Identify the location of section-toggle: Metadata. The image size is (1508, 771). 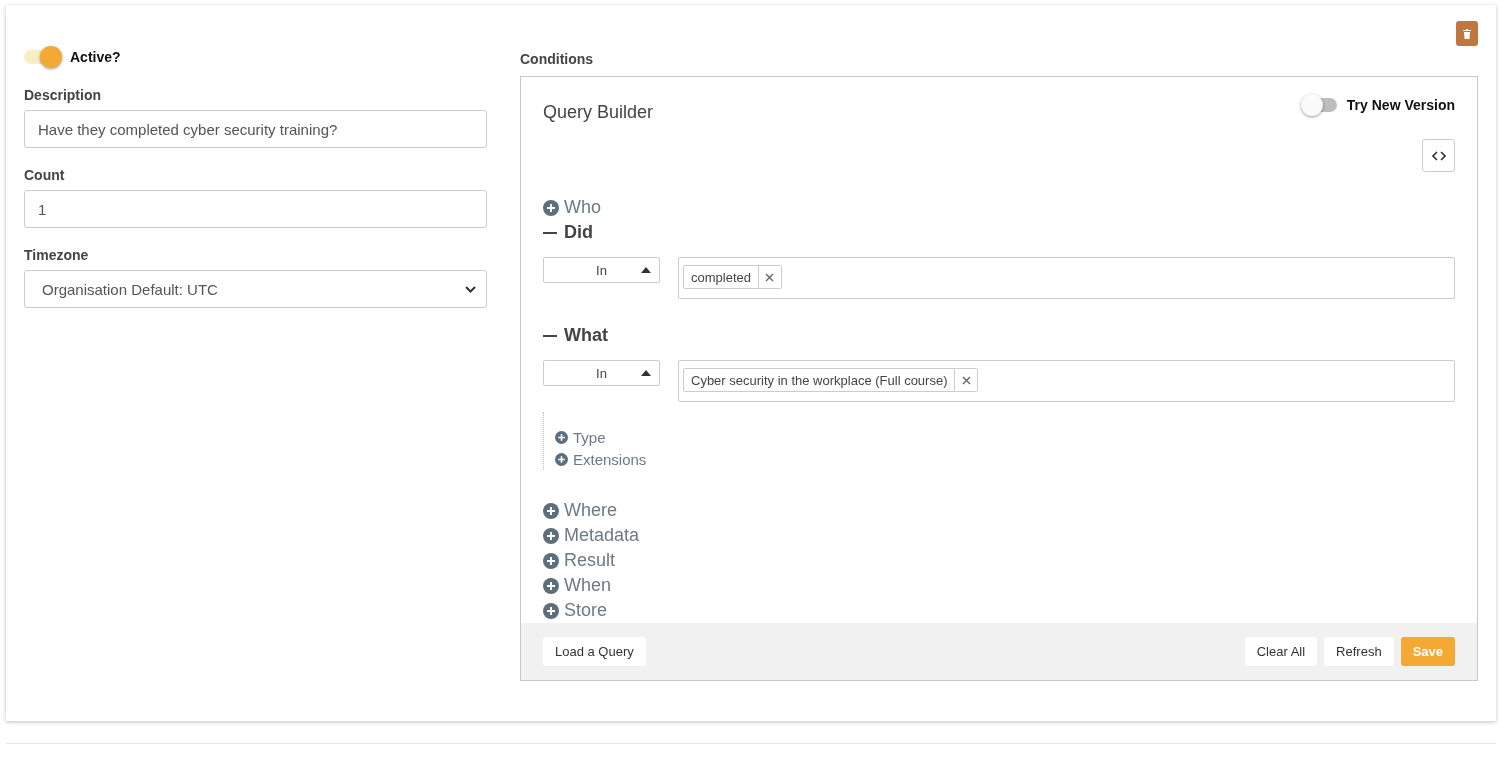
(999, 535).